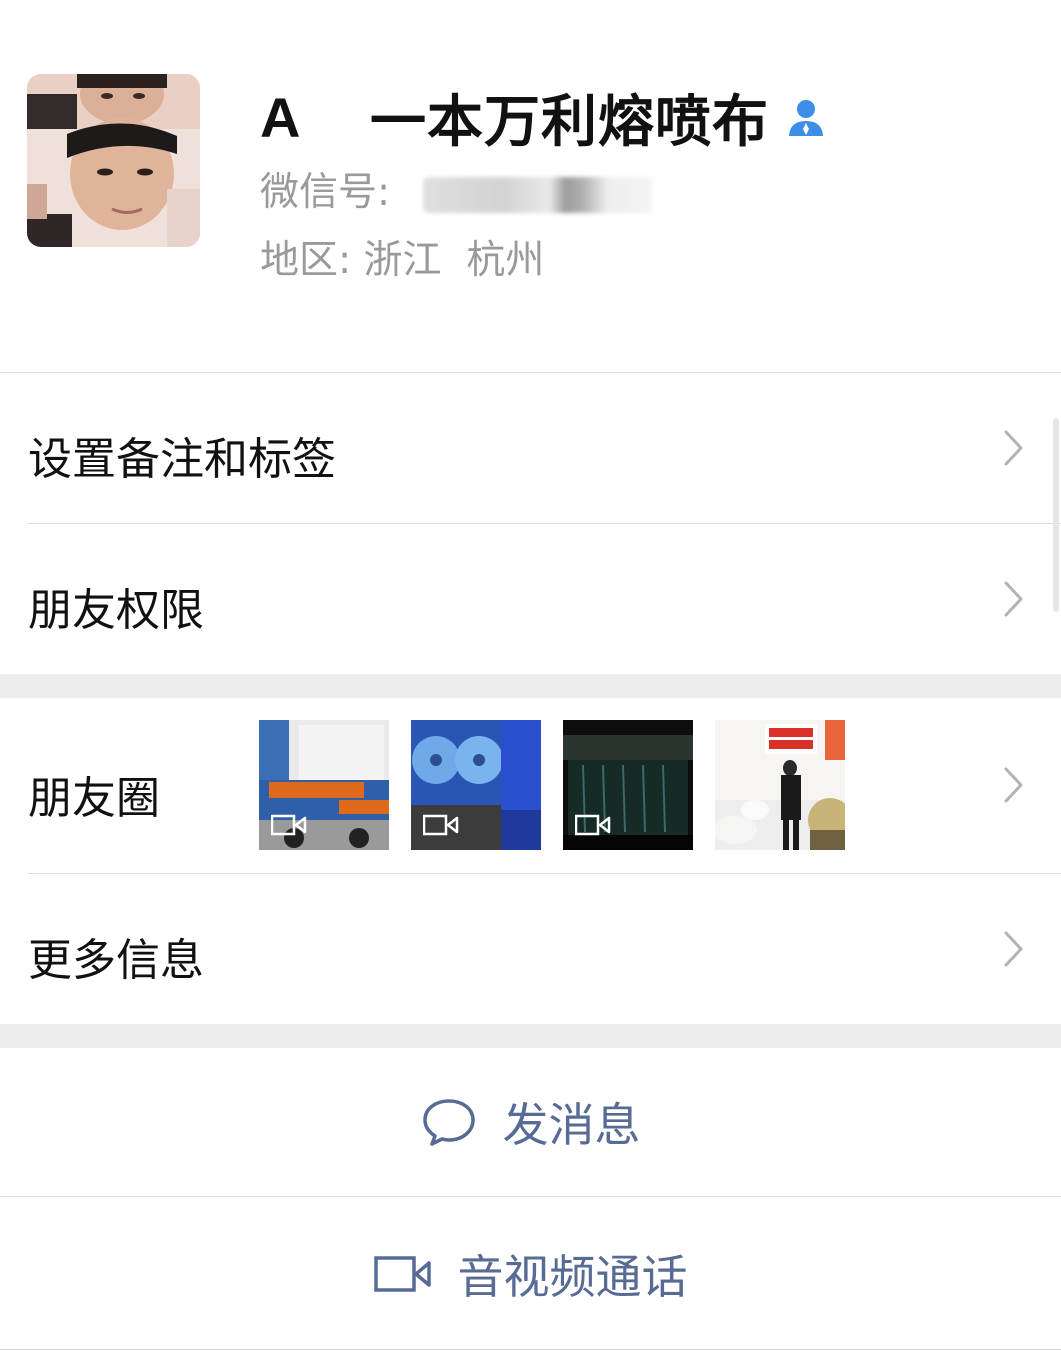  I want to click on friend-permissions-row: 朋友权限, so click(530, 599).